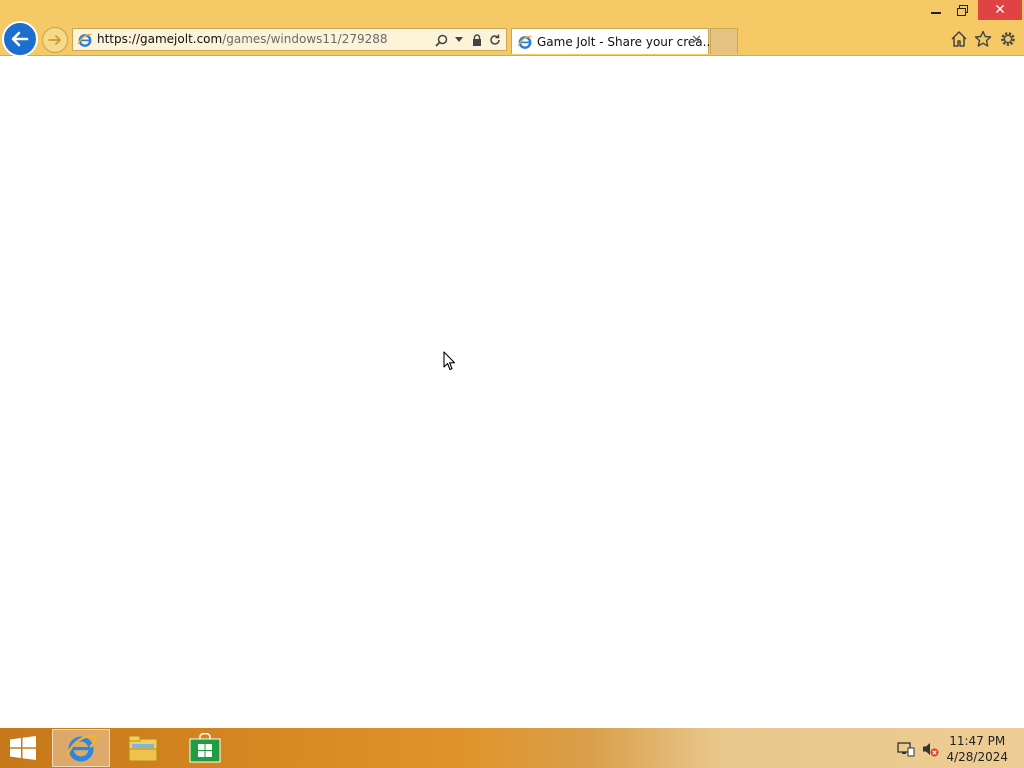  I want to click on start-button, so click(24, 749).